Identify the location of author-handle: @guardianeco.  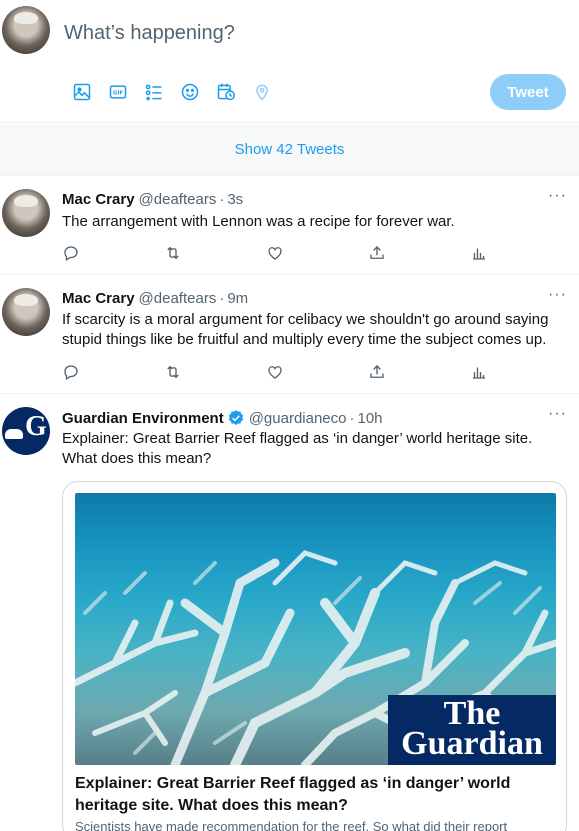
(298, 418).